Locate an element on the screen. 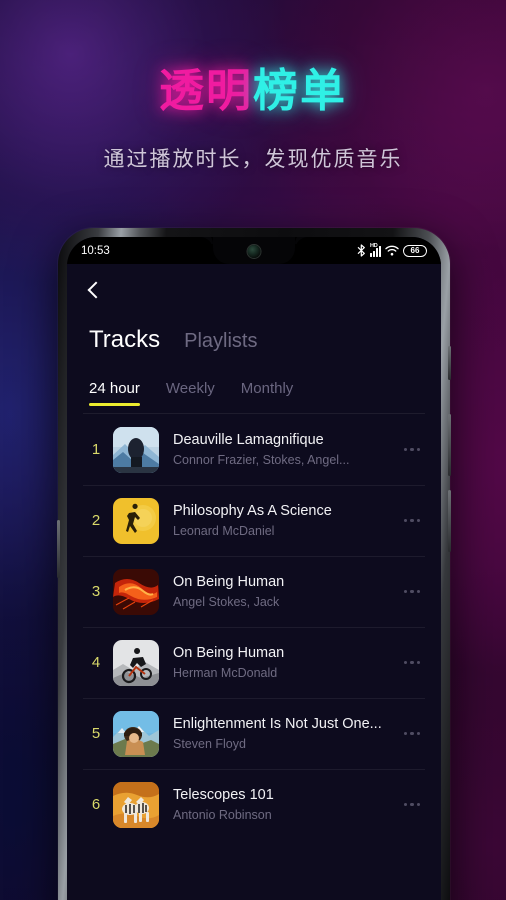  promo-title: 透明榜单 is located at coordinates (253, 90).